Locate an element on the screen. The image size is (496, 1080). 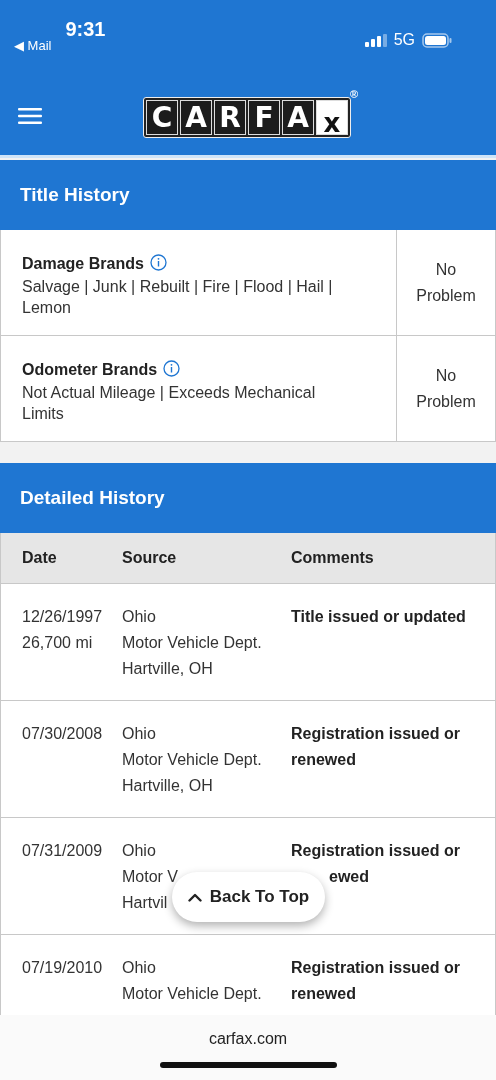
column-header: Comments is located at coordinates (332, 557).